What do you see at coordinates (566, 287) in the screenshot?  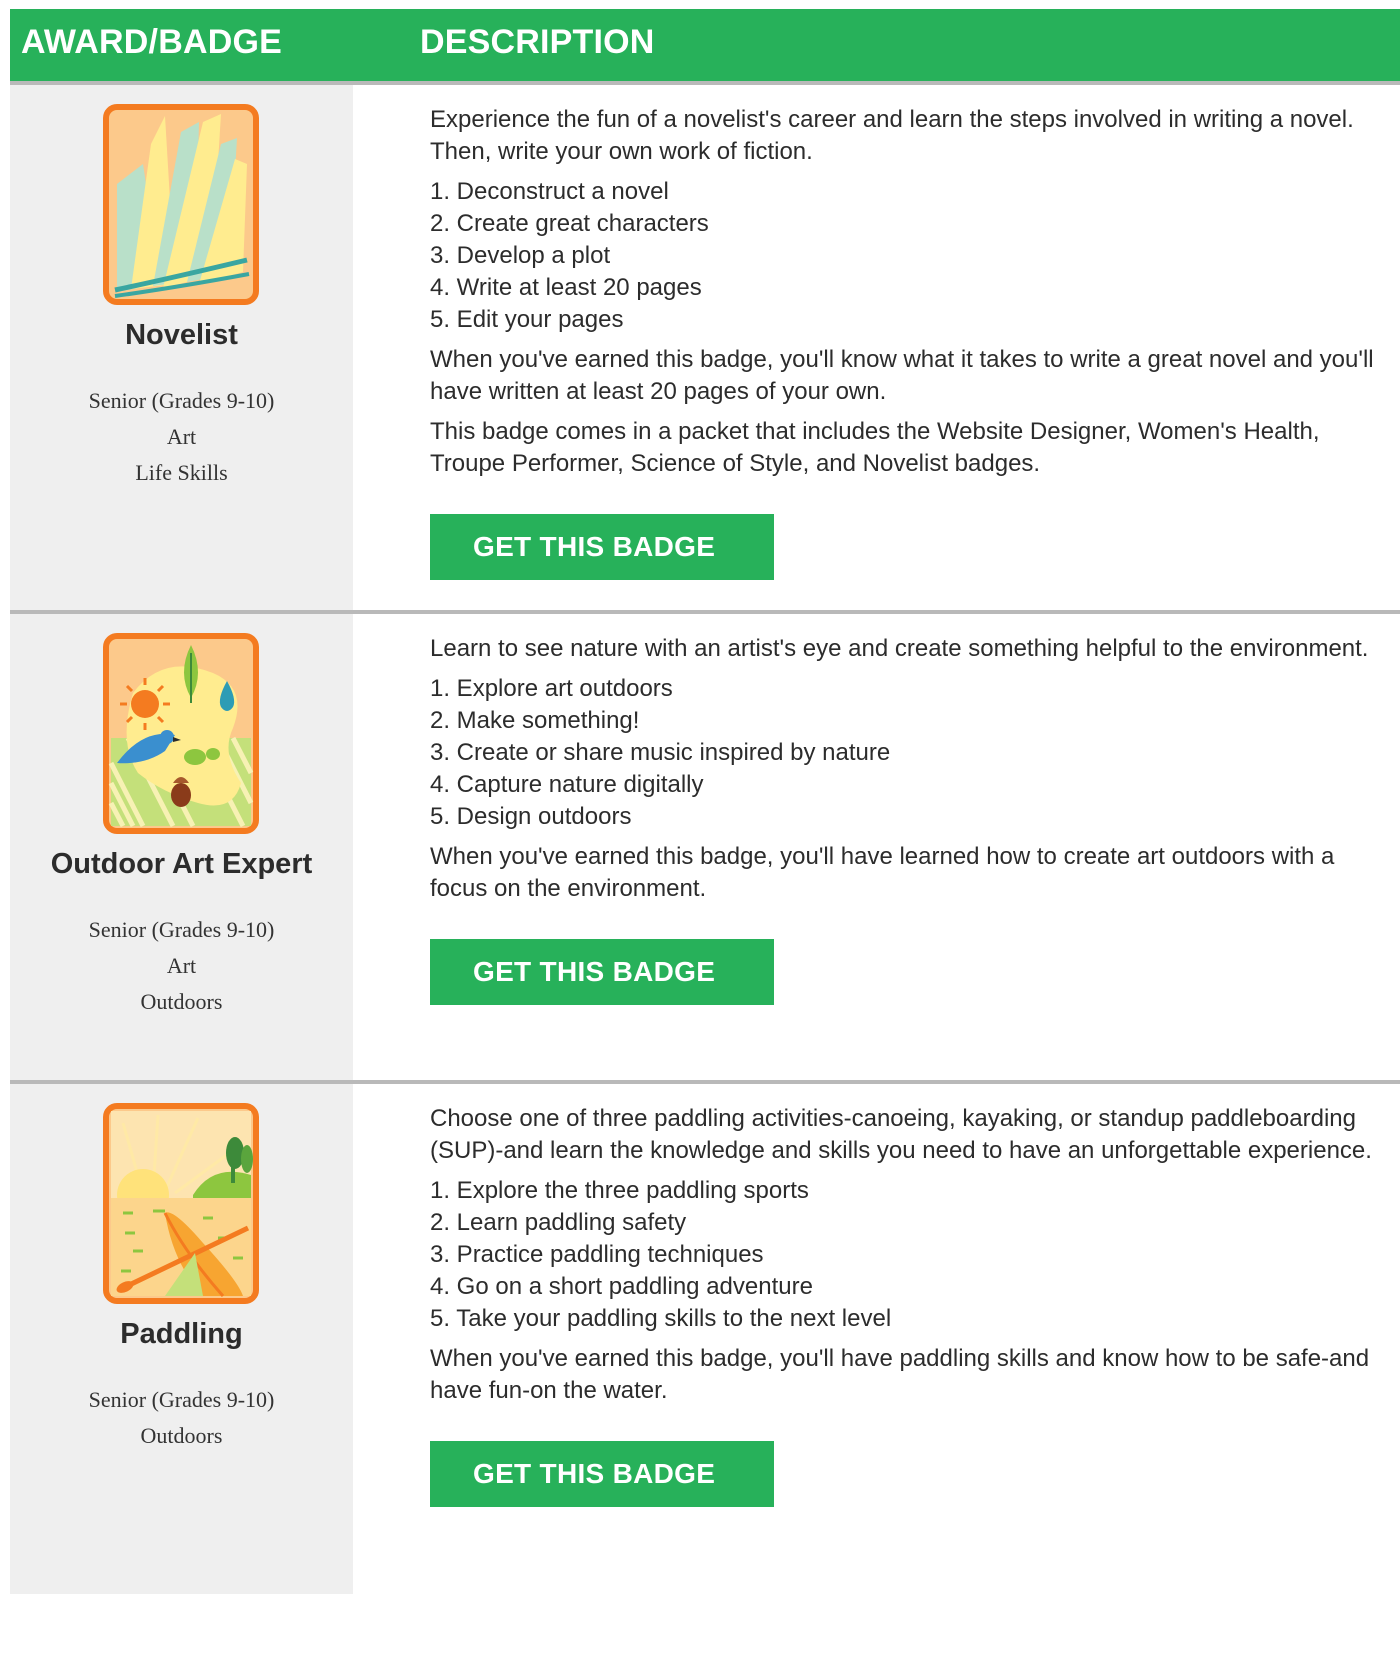 I see `step-item: 4. Write at least 20 pages` at bounding box center [566, 287].